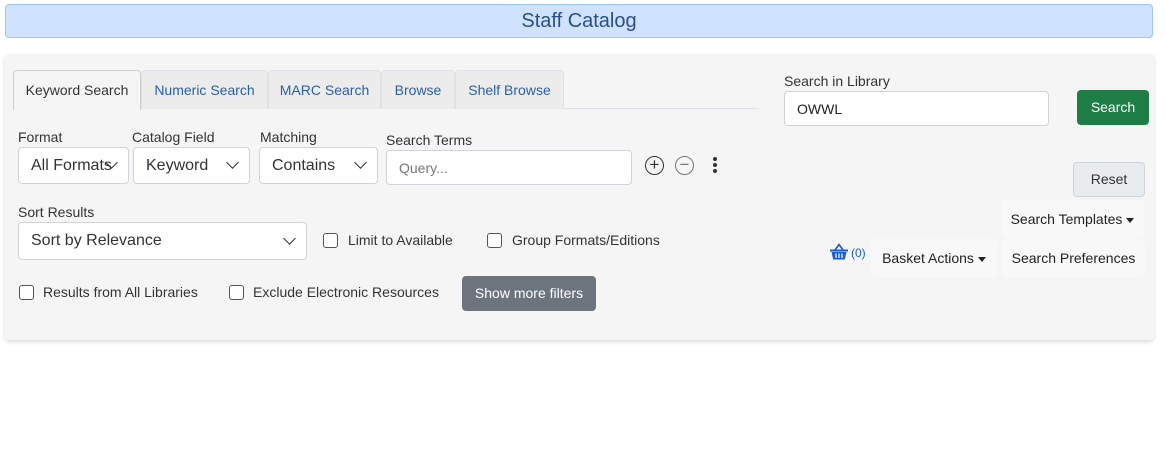 This screenshot has height=458, width=1165. What do you see at coordinates (418, 89) in the screenshot?
I see `tab-browse: Browse` at bounding box center [418, 89].